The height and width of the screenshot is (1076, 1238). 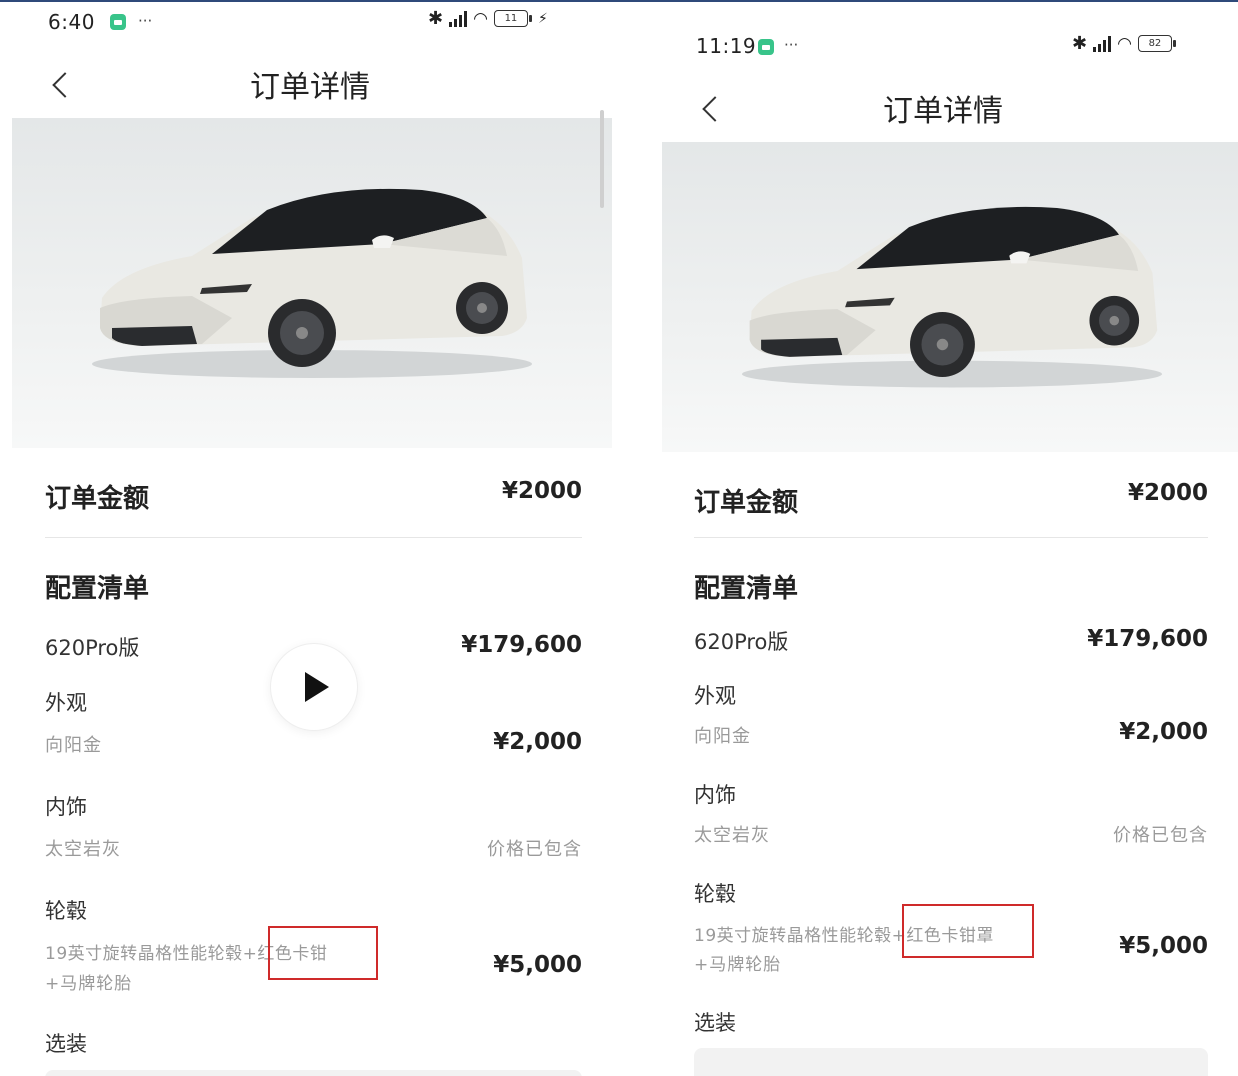 I want to click on scrollbar, so click(x=602, y=159).